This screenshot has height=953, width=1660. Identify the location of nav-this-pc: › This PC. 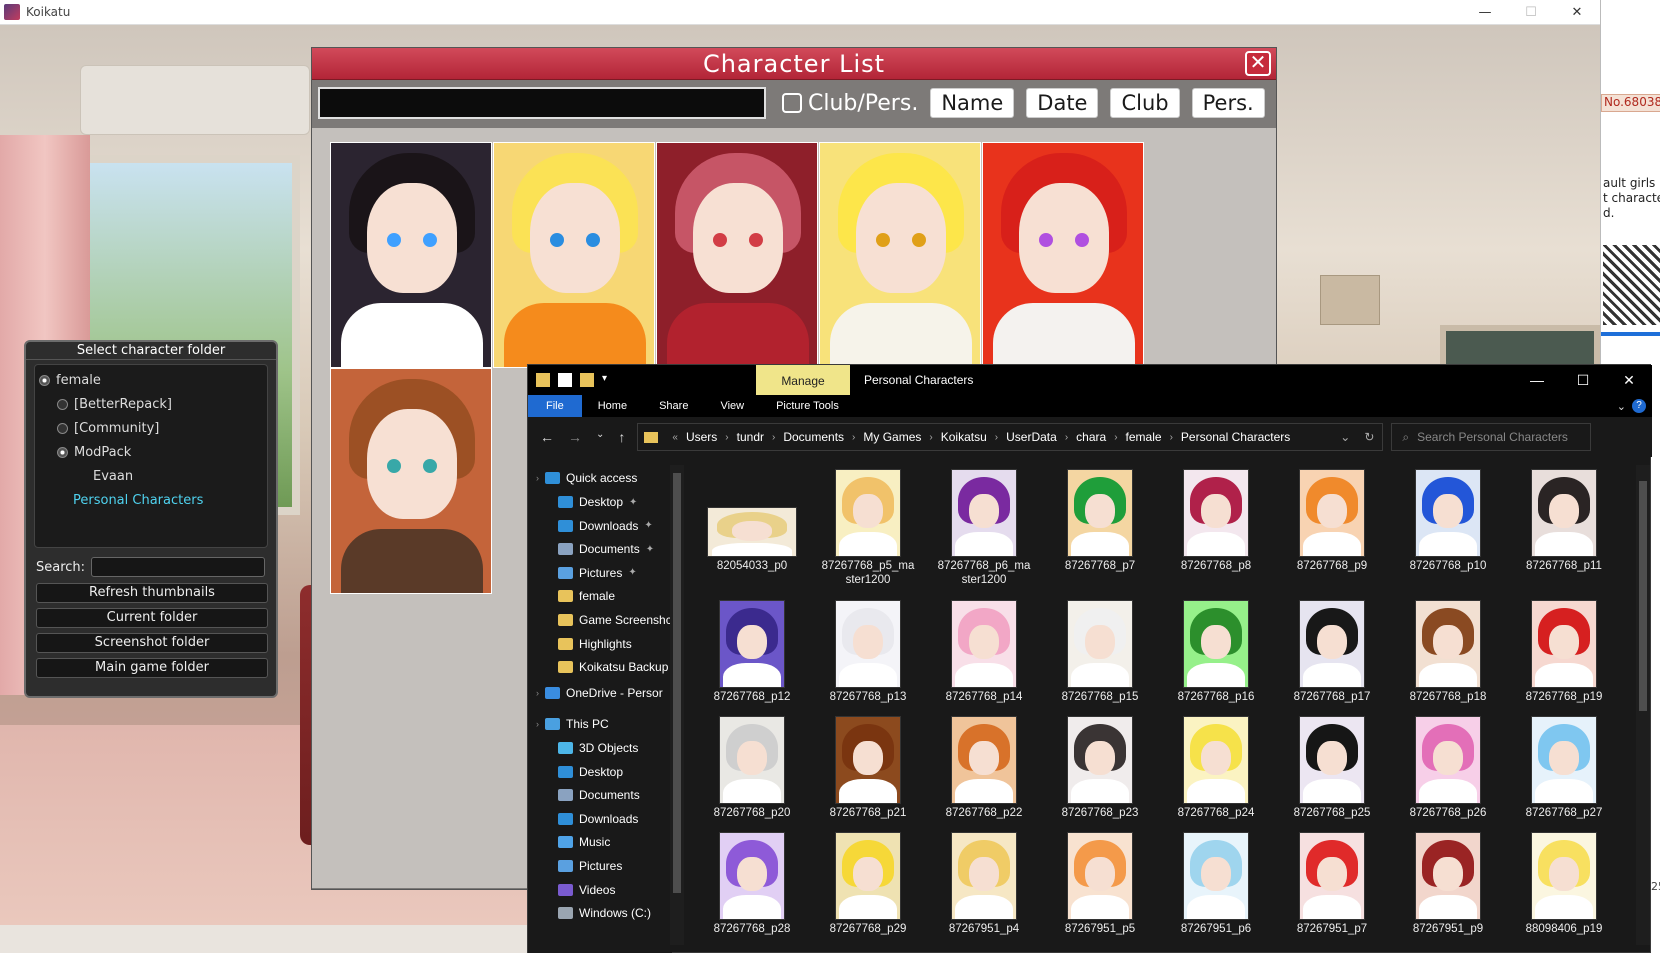
(572, 724).